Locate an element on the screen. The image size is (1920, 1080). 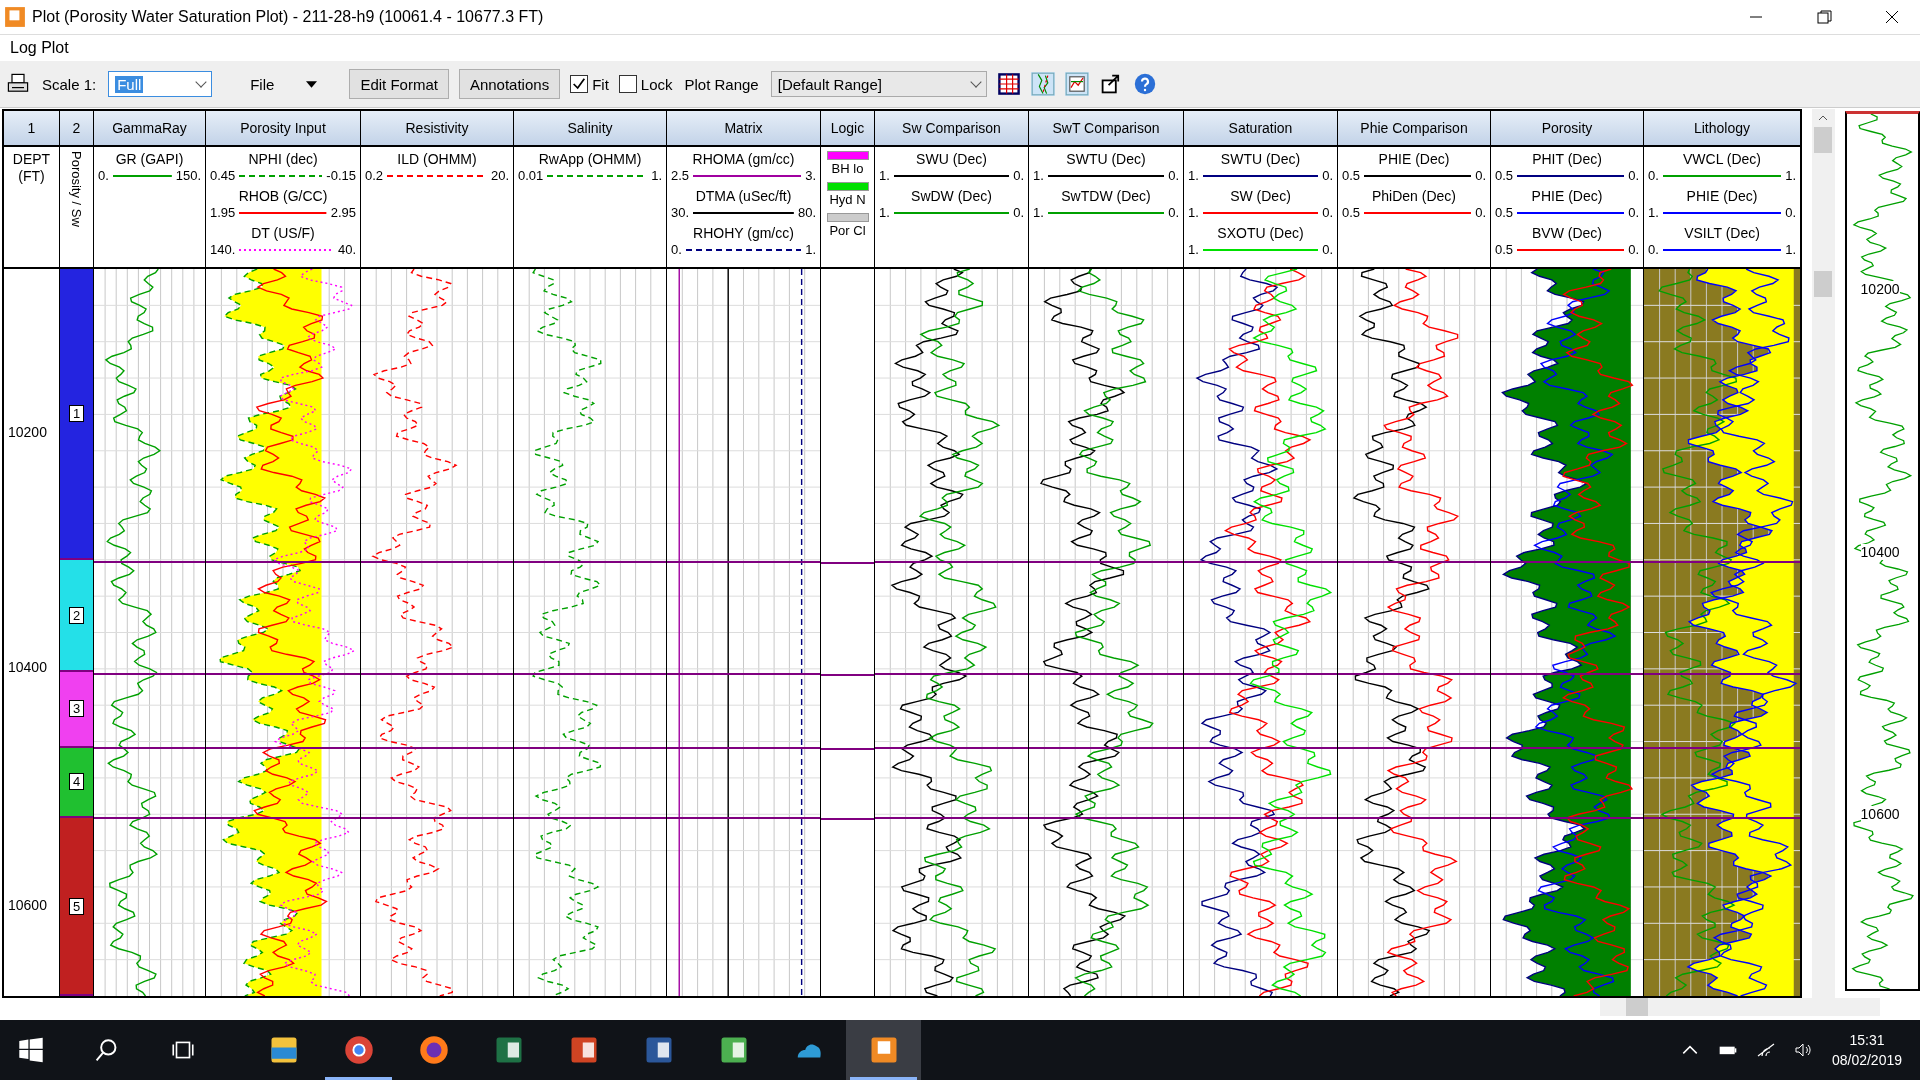
track-header: Phie Comparison is located at coordinates (1414, 129).